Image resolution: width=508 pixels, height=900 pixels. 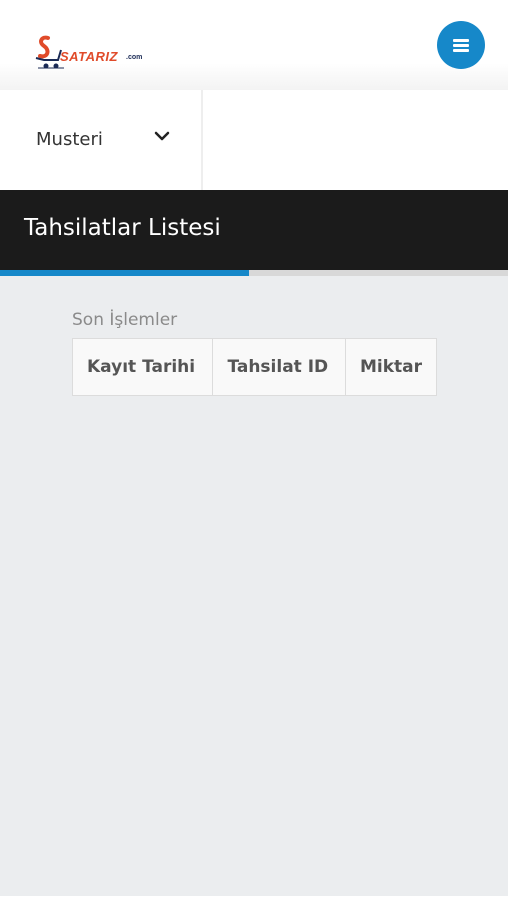 I want to click on nav-item-musteri: Musteri, so click(x=101, y=140).